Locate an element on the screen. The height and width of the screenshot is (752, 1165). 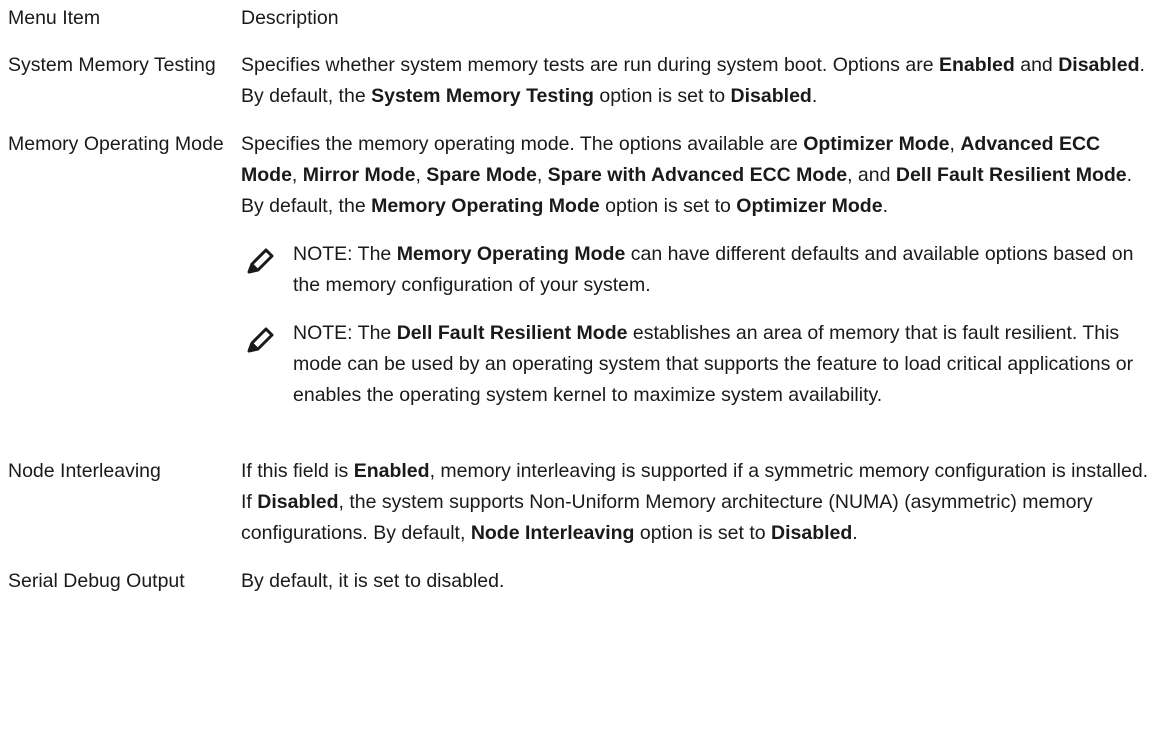
text-run: By default, it is set to disabled. is located at coordinates (373, 581).